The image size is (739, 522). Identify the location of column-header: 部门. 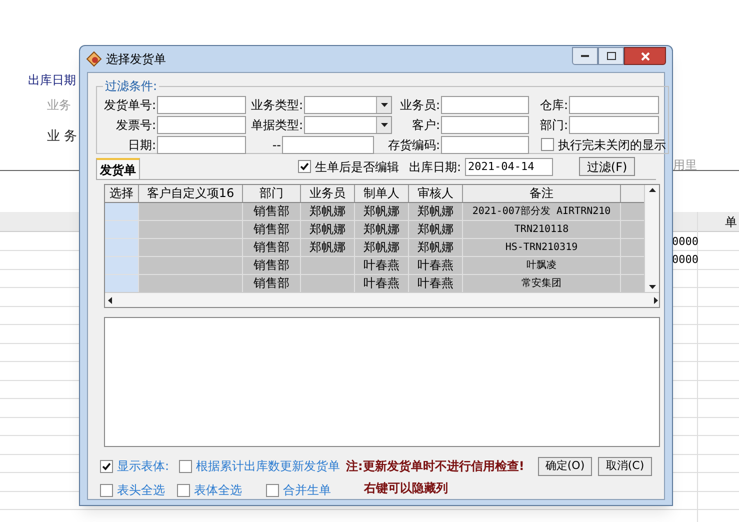
(272, 193).